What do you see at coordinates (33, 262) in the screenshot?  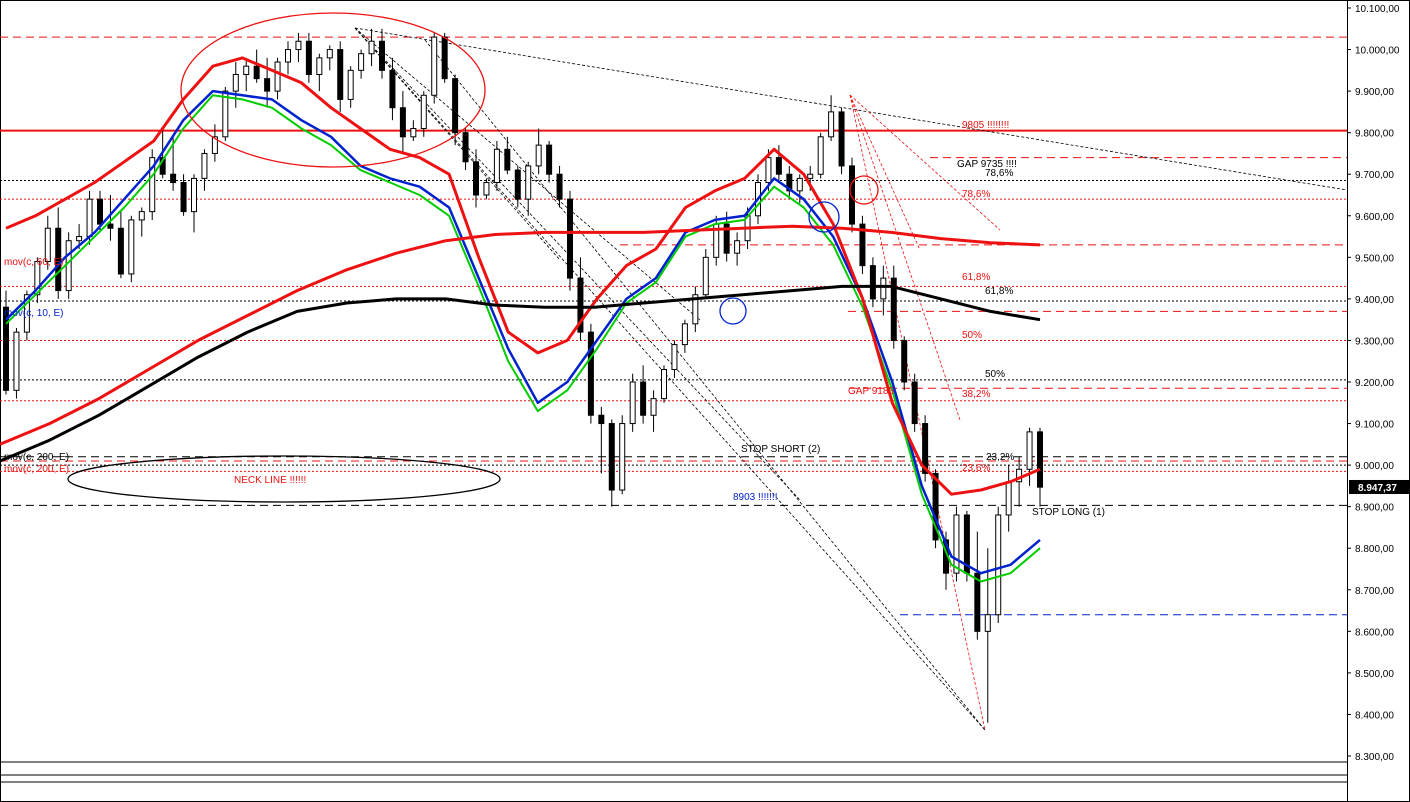 I see `annotation-ma60-label: mov(c, 60, E)` at bounding box center [33, 262].